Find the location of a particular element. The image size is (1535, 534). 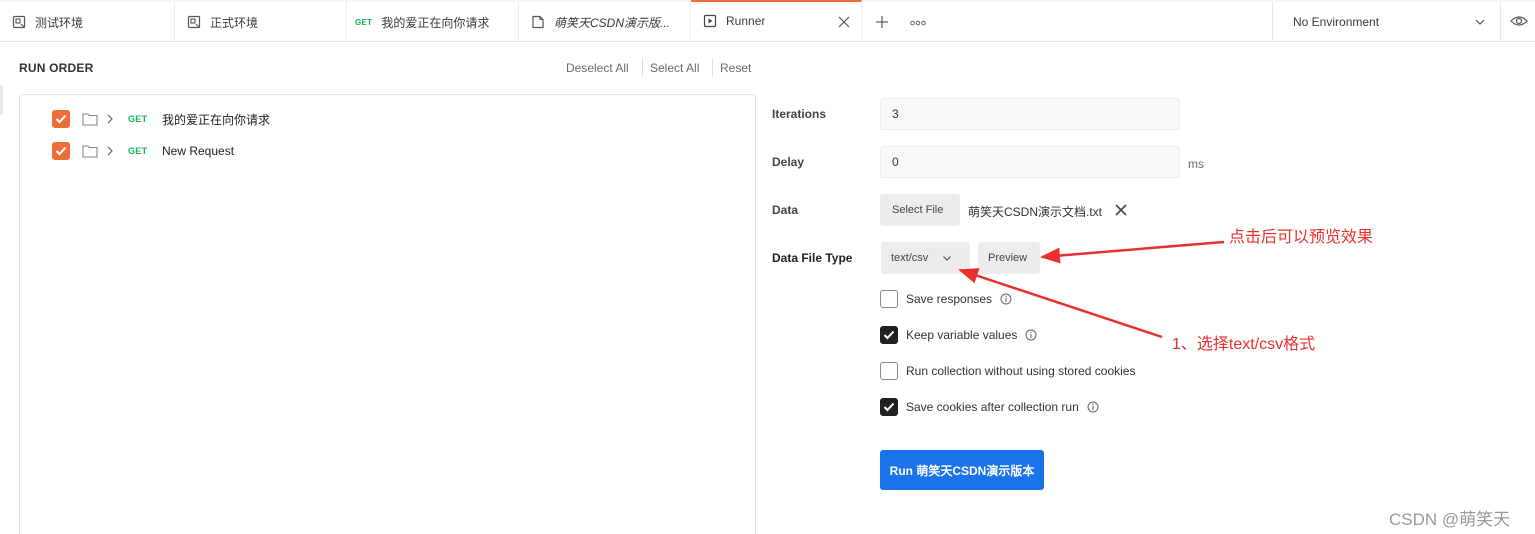

annotation-arrows is located at coordinates (1091, 289).